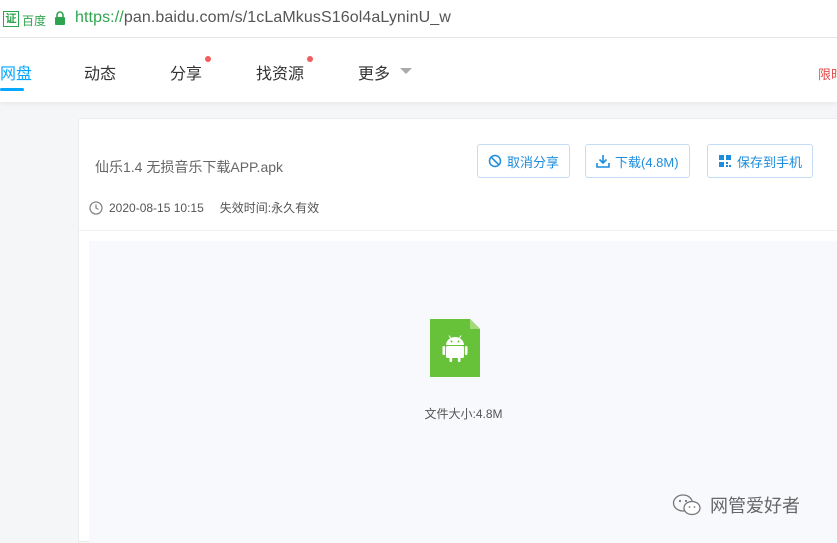  Describe the element at coordinates (647, 162) in the screenshot. I see `download-label: 下载(4.8M)` at that location.